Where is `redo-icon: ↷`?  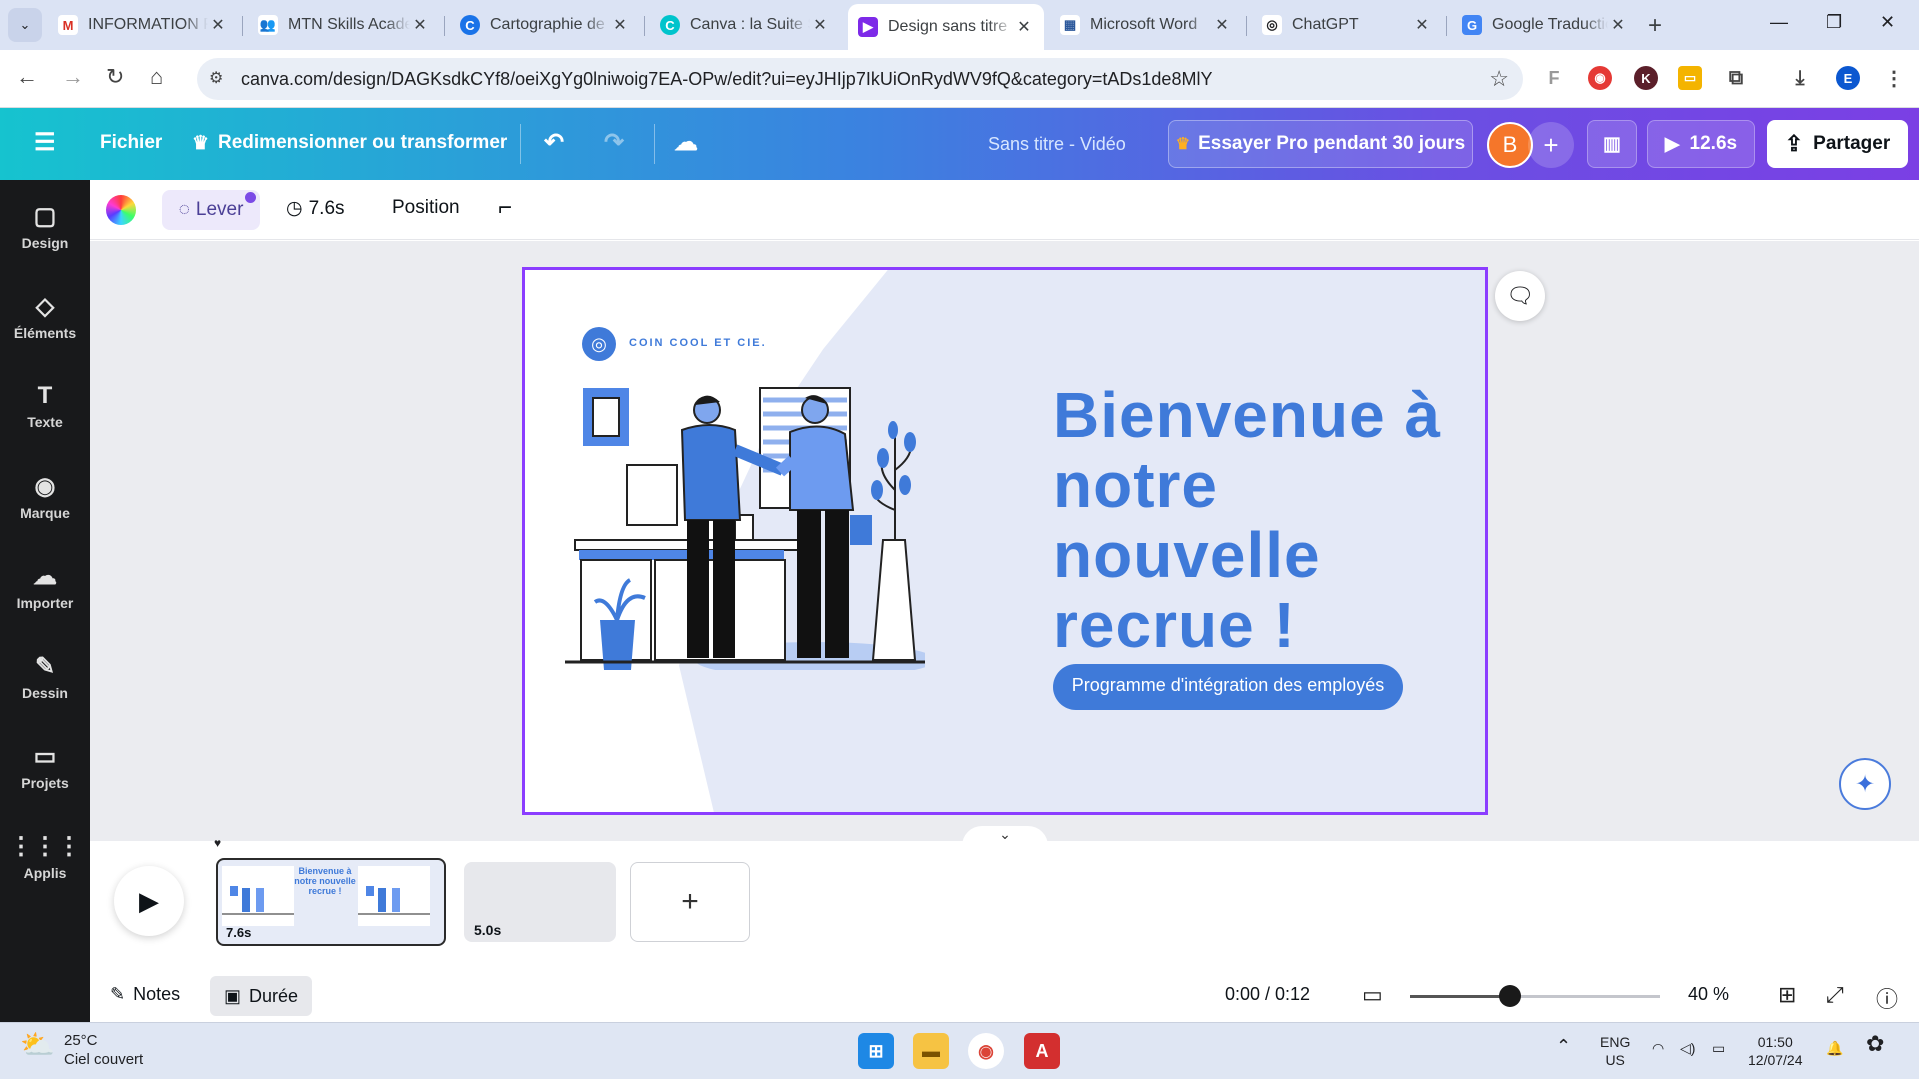
redo-icon: ↷ is located at coordinates (614, 142).